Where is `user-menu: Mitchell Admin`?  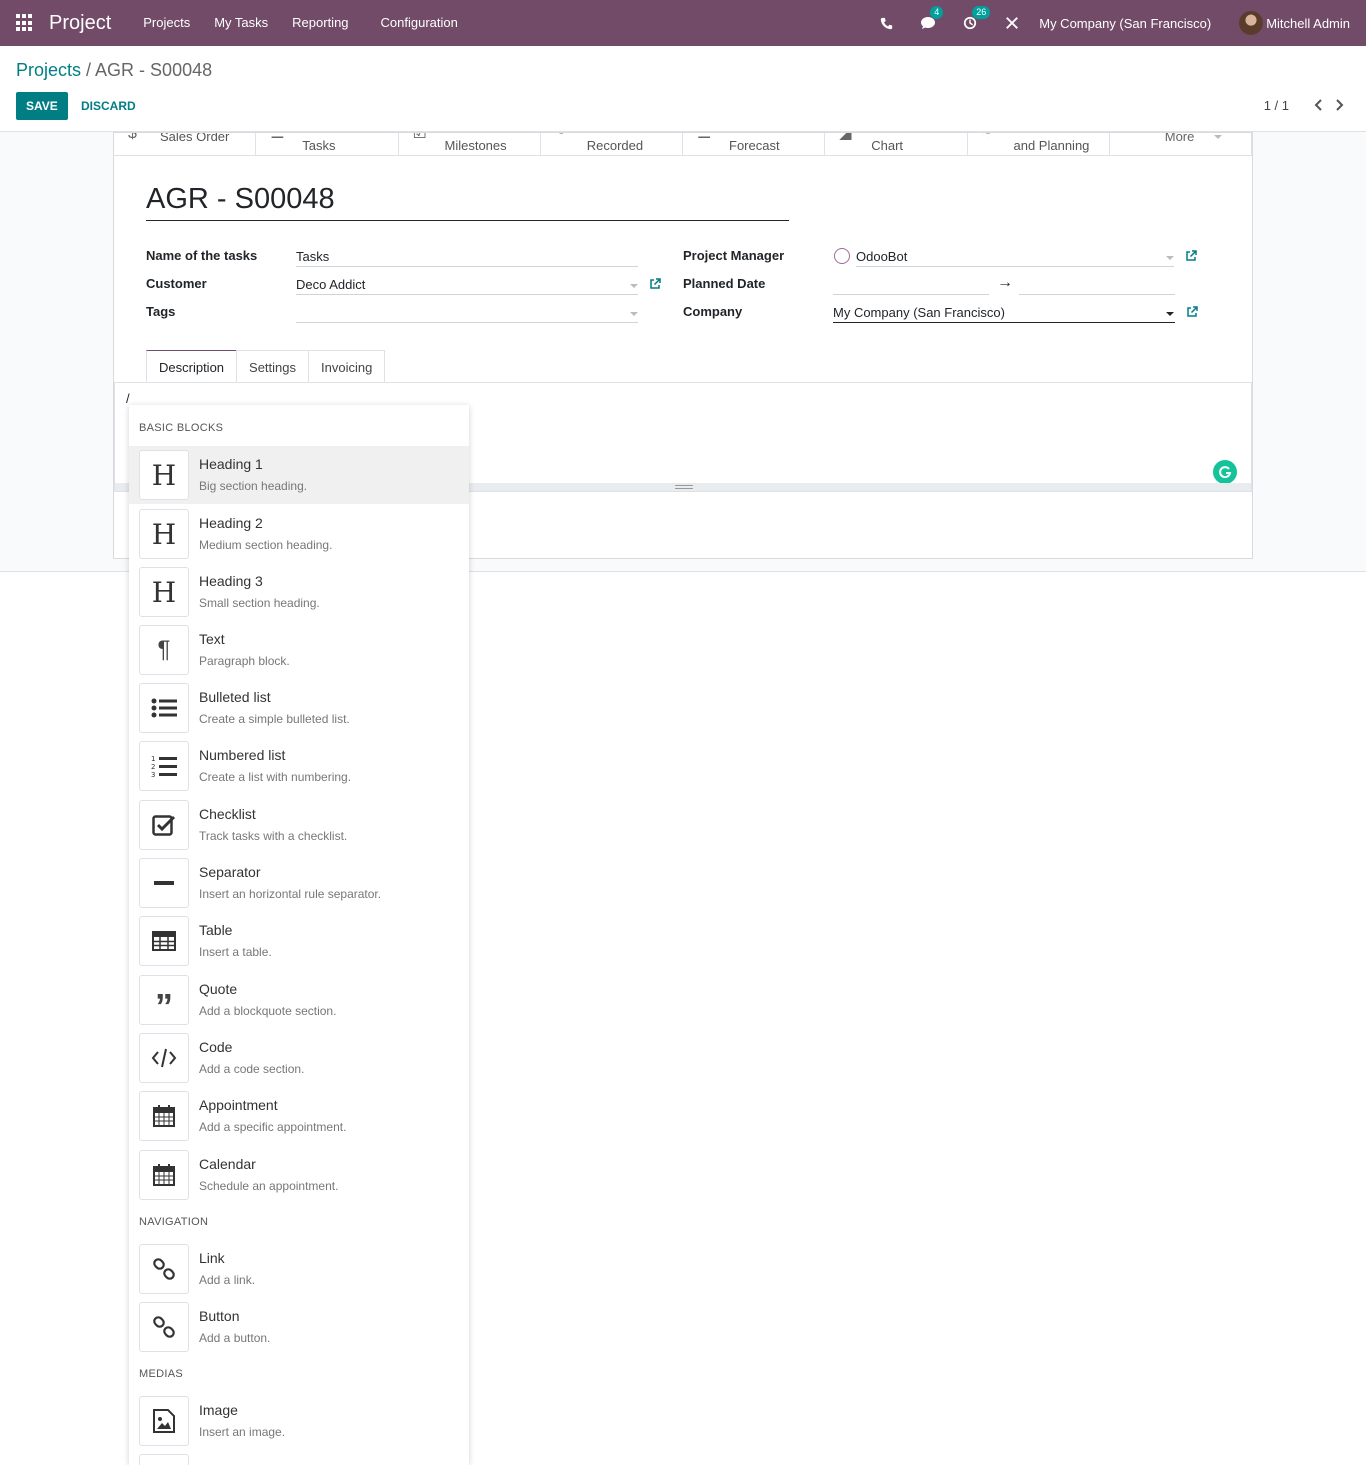
user-menu: Mitchell Admin is located at coordinates (1294, 23).